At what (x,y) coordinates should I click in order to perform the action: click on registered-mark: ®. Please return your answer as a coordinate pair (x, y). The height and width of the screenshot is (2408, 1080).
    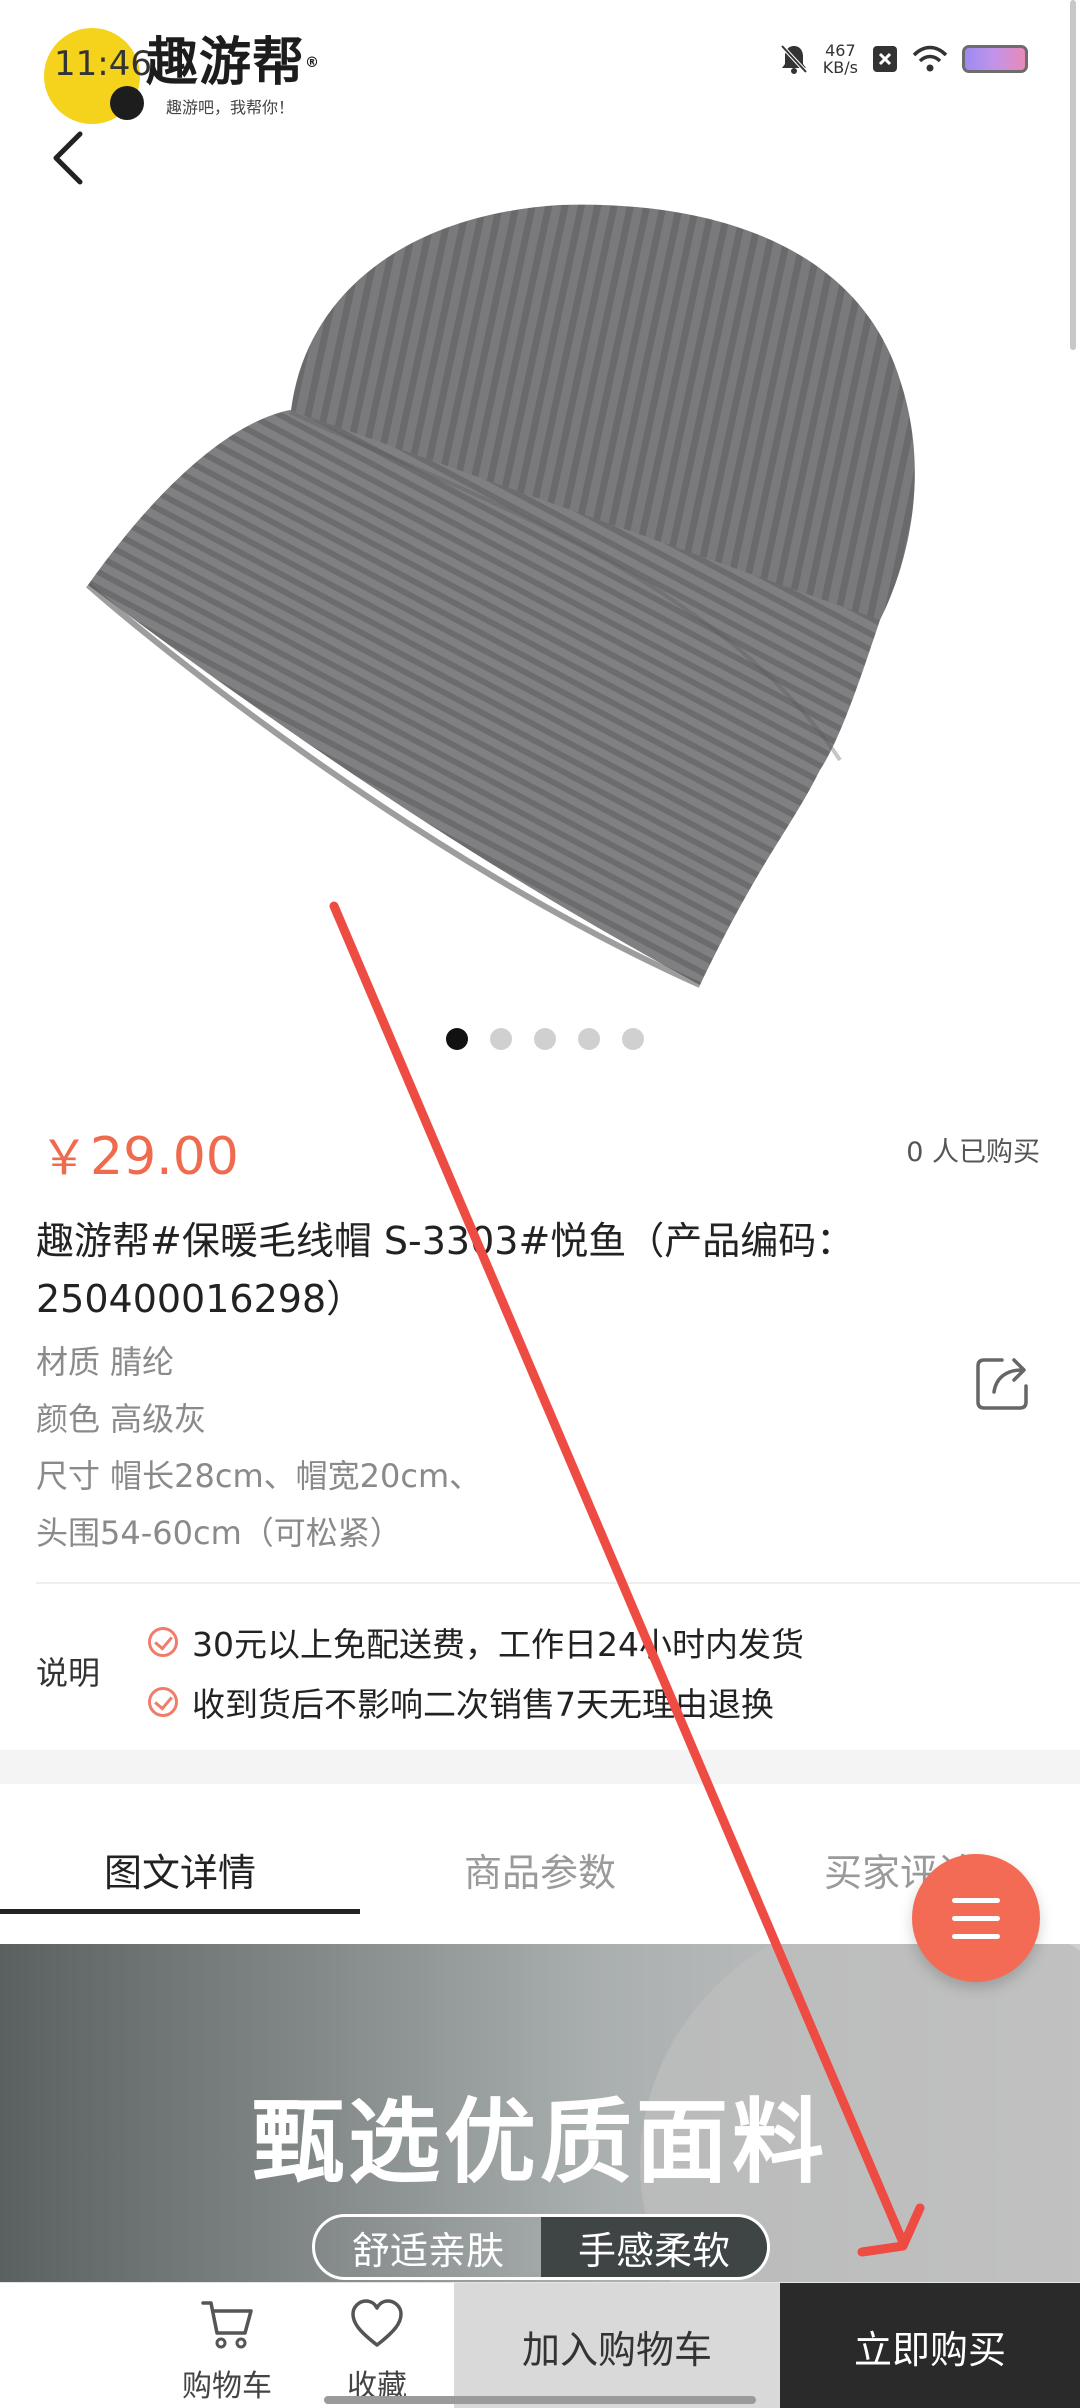
    Looking at the image, I should click on (313, 63).